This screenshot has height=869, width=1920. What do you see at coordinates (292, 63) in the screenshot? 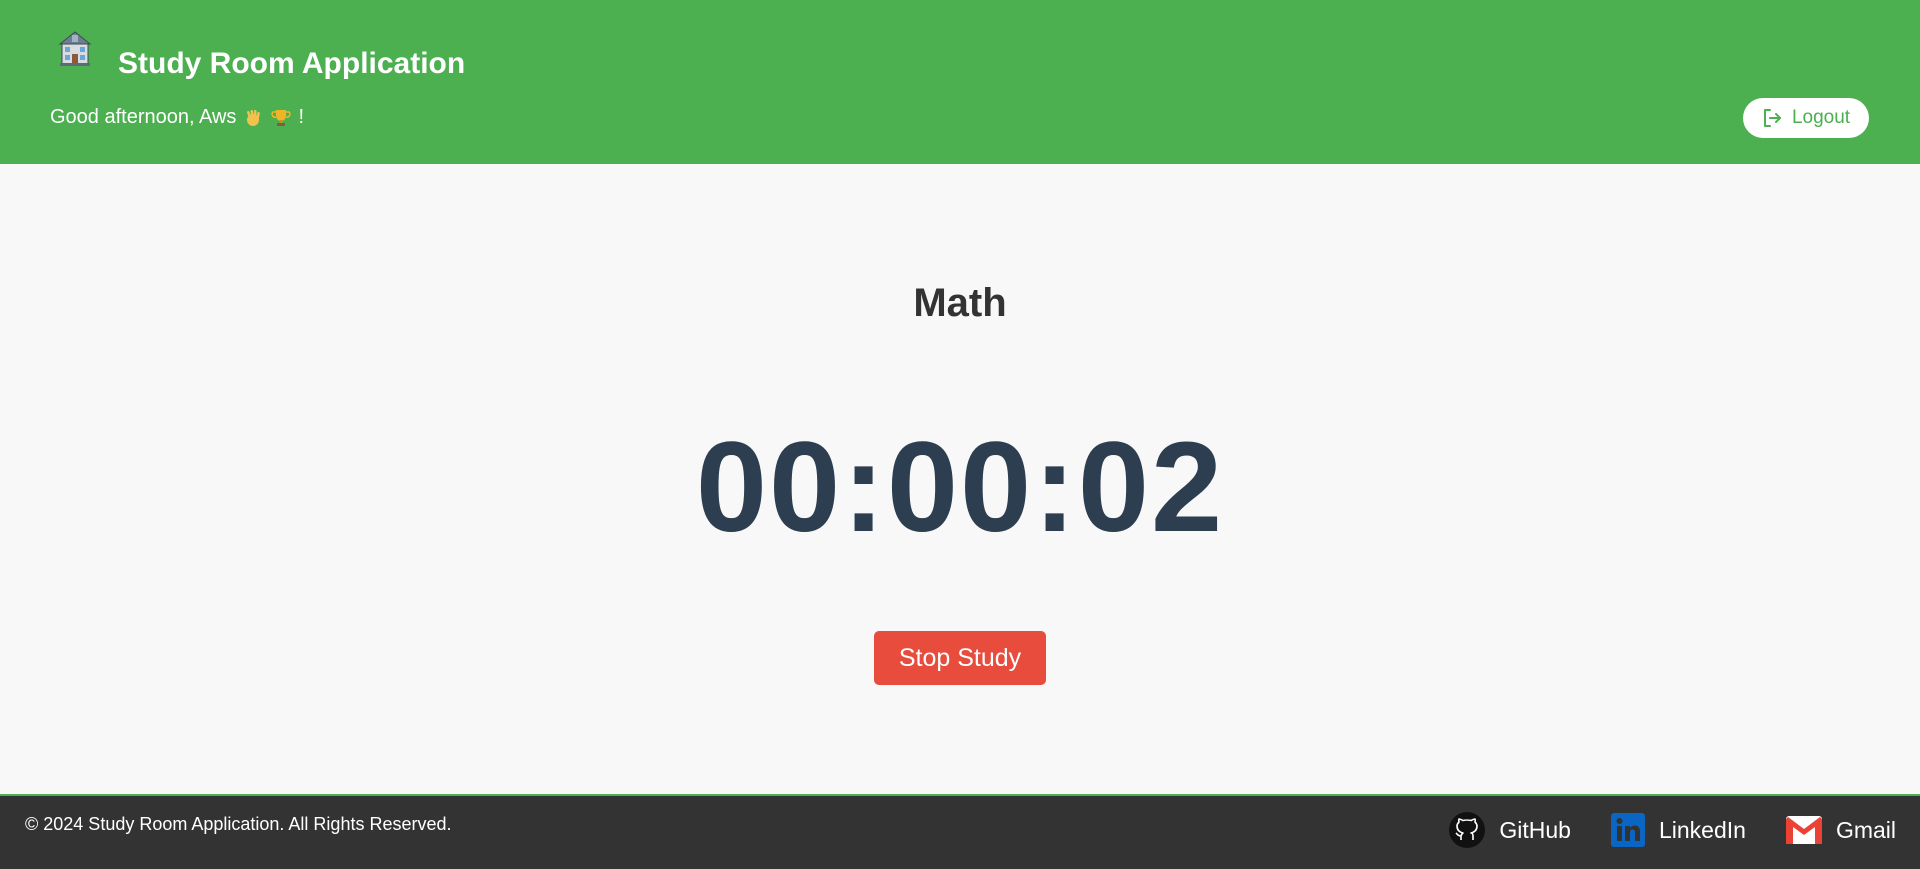
I see `app-title: Study Room Application` at bounding box center [292, 63].